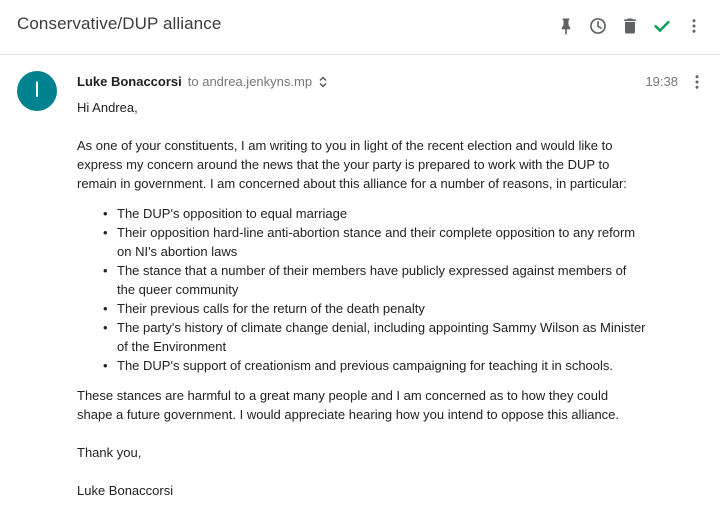 This screenshot has width=720, height=505. Describe the element at coordinates (250, 81) in the screenshot. I see `recipient-line: to andrea.jenkyns.mp` at that location.